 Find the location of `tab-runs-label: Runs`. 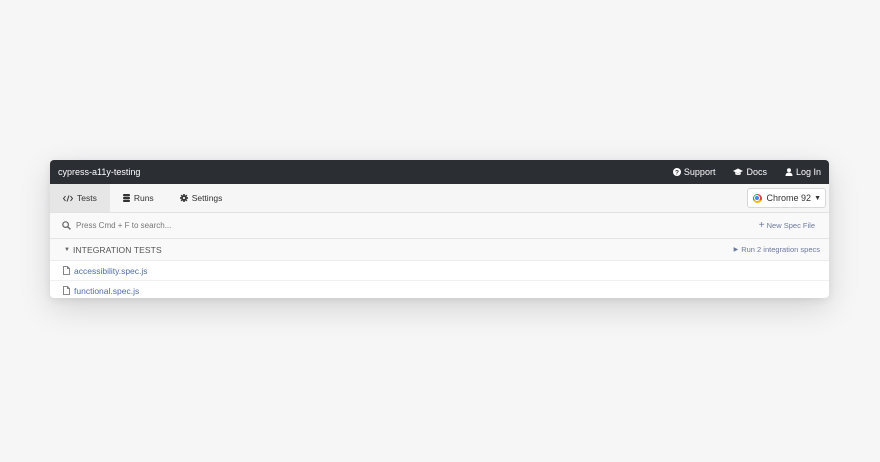

tab-runs-label: Runs is located at coordinates (143, 198).